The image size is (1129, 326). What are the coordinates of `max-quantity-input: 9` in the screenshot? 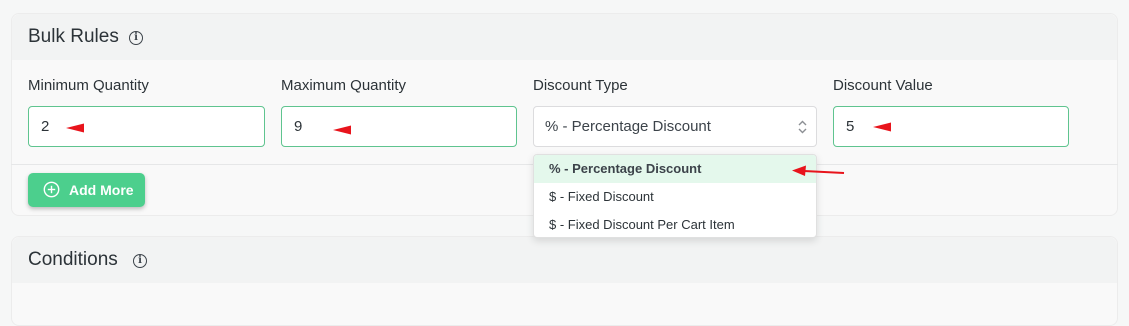 It's located at (399, 126).